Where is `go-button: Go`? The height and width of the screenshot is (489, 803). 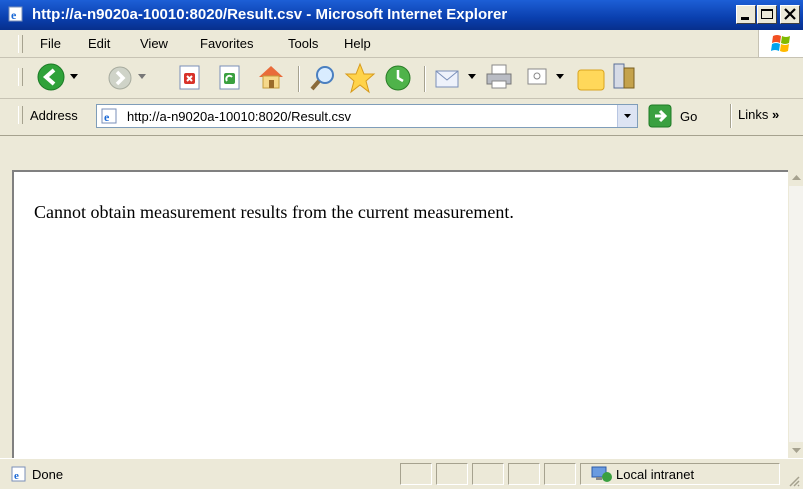 go-button: Go is located at coordinates (678, 116).